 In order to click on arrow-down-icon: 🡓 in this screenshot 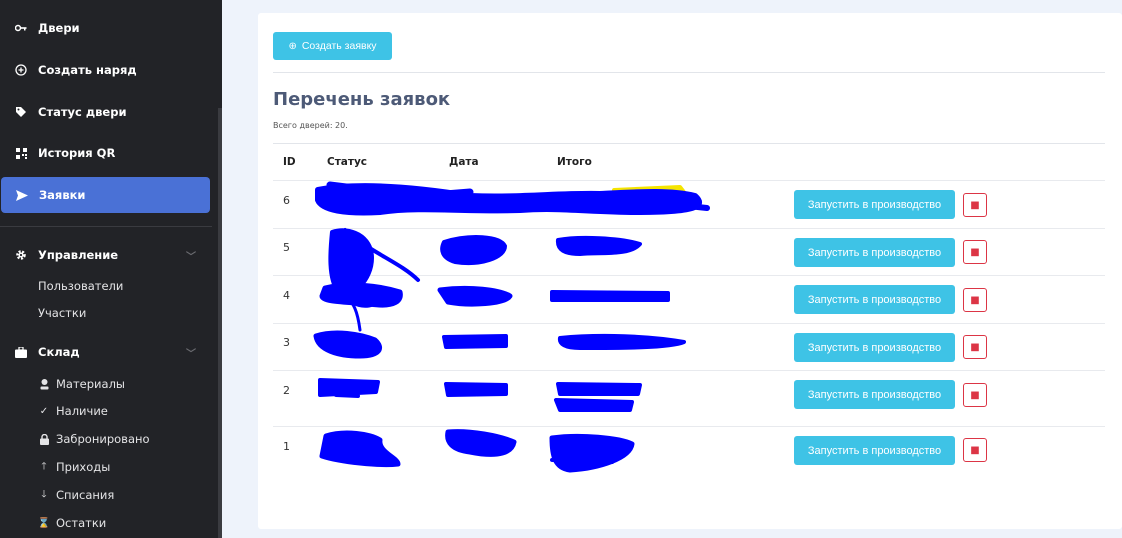, I will do `click(44, 494)`.